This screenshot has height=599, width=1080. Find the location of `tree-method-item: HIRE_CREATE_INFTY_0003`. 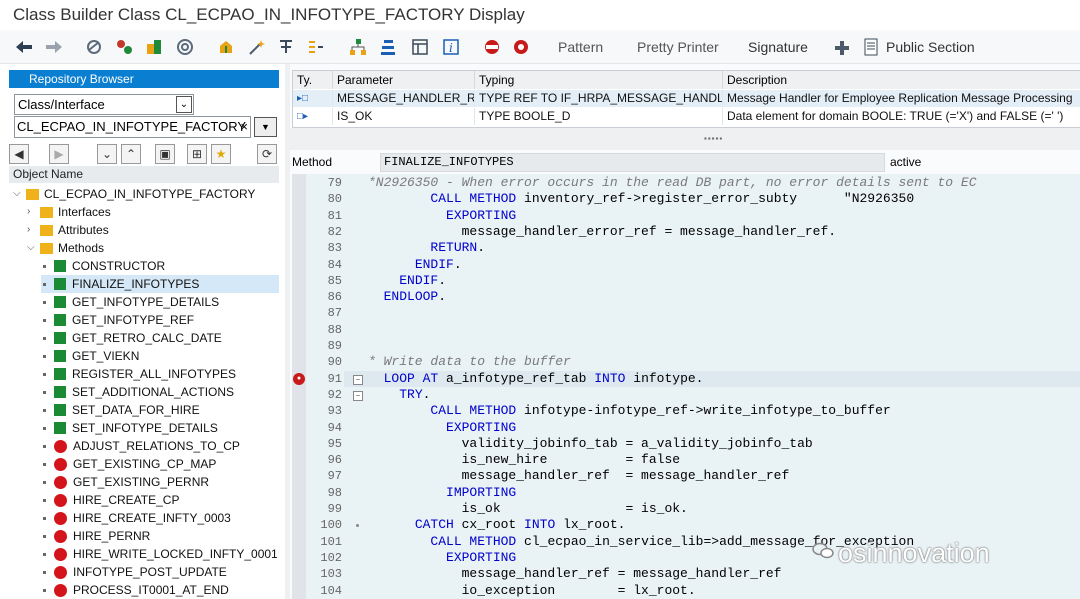

tree-method-item: HIRE_CREATE_INFTY_0003 is located at coordinates (136, 518).